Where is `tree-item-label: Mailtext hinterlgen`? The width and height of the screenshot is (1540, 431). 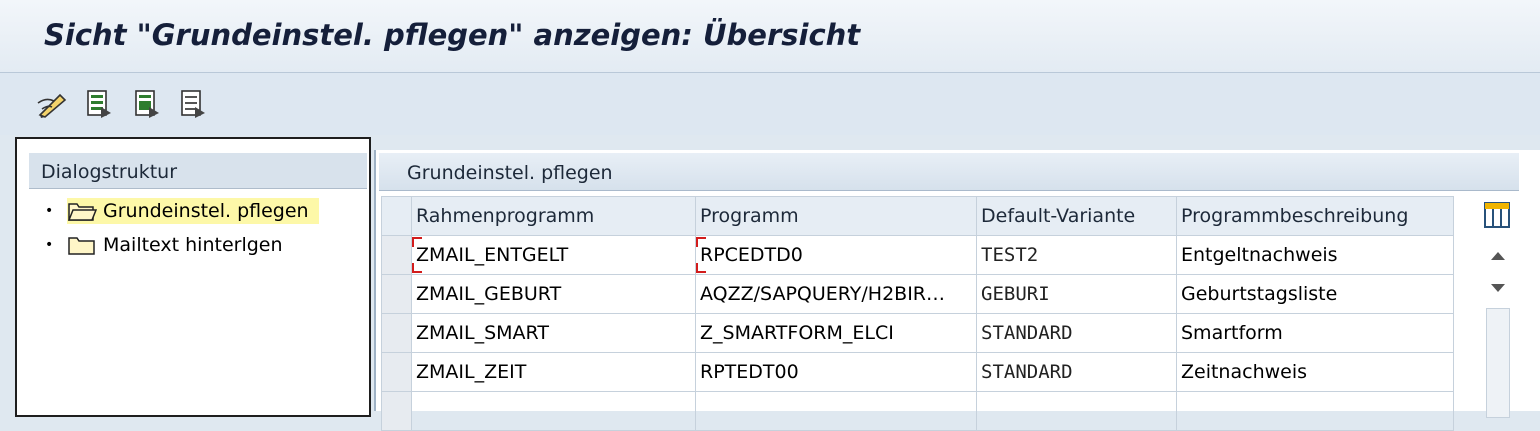 tree-item-label: Mailtext hinterlgen is located at coordinates (193, 245).